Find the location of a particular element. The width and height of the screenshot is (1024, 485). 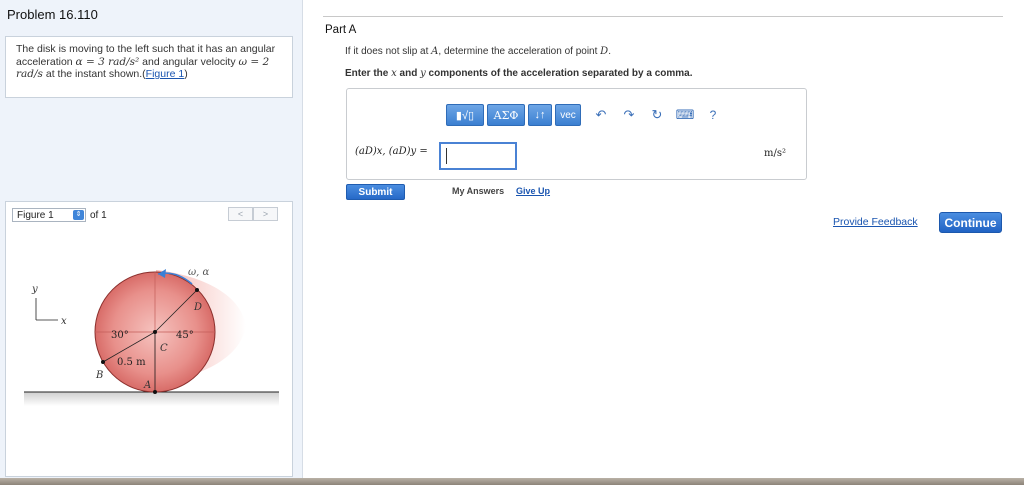

reset-icon: ↻ is located at coordinates (657, 115).